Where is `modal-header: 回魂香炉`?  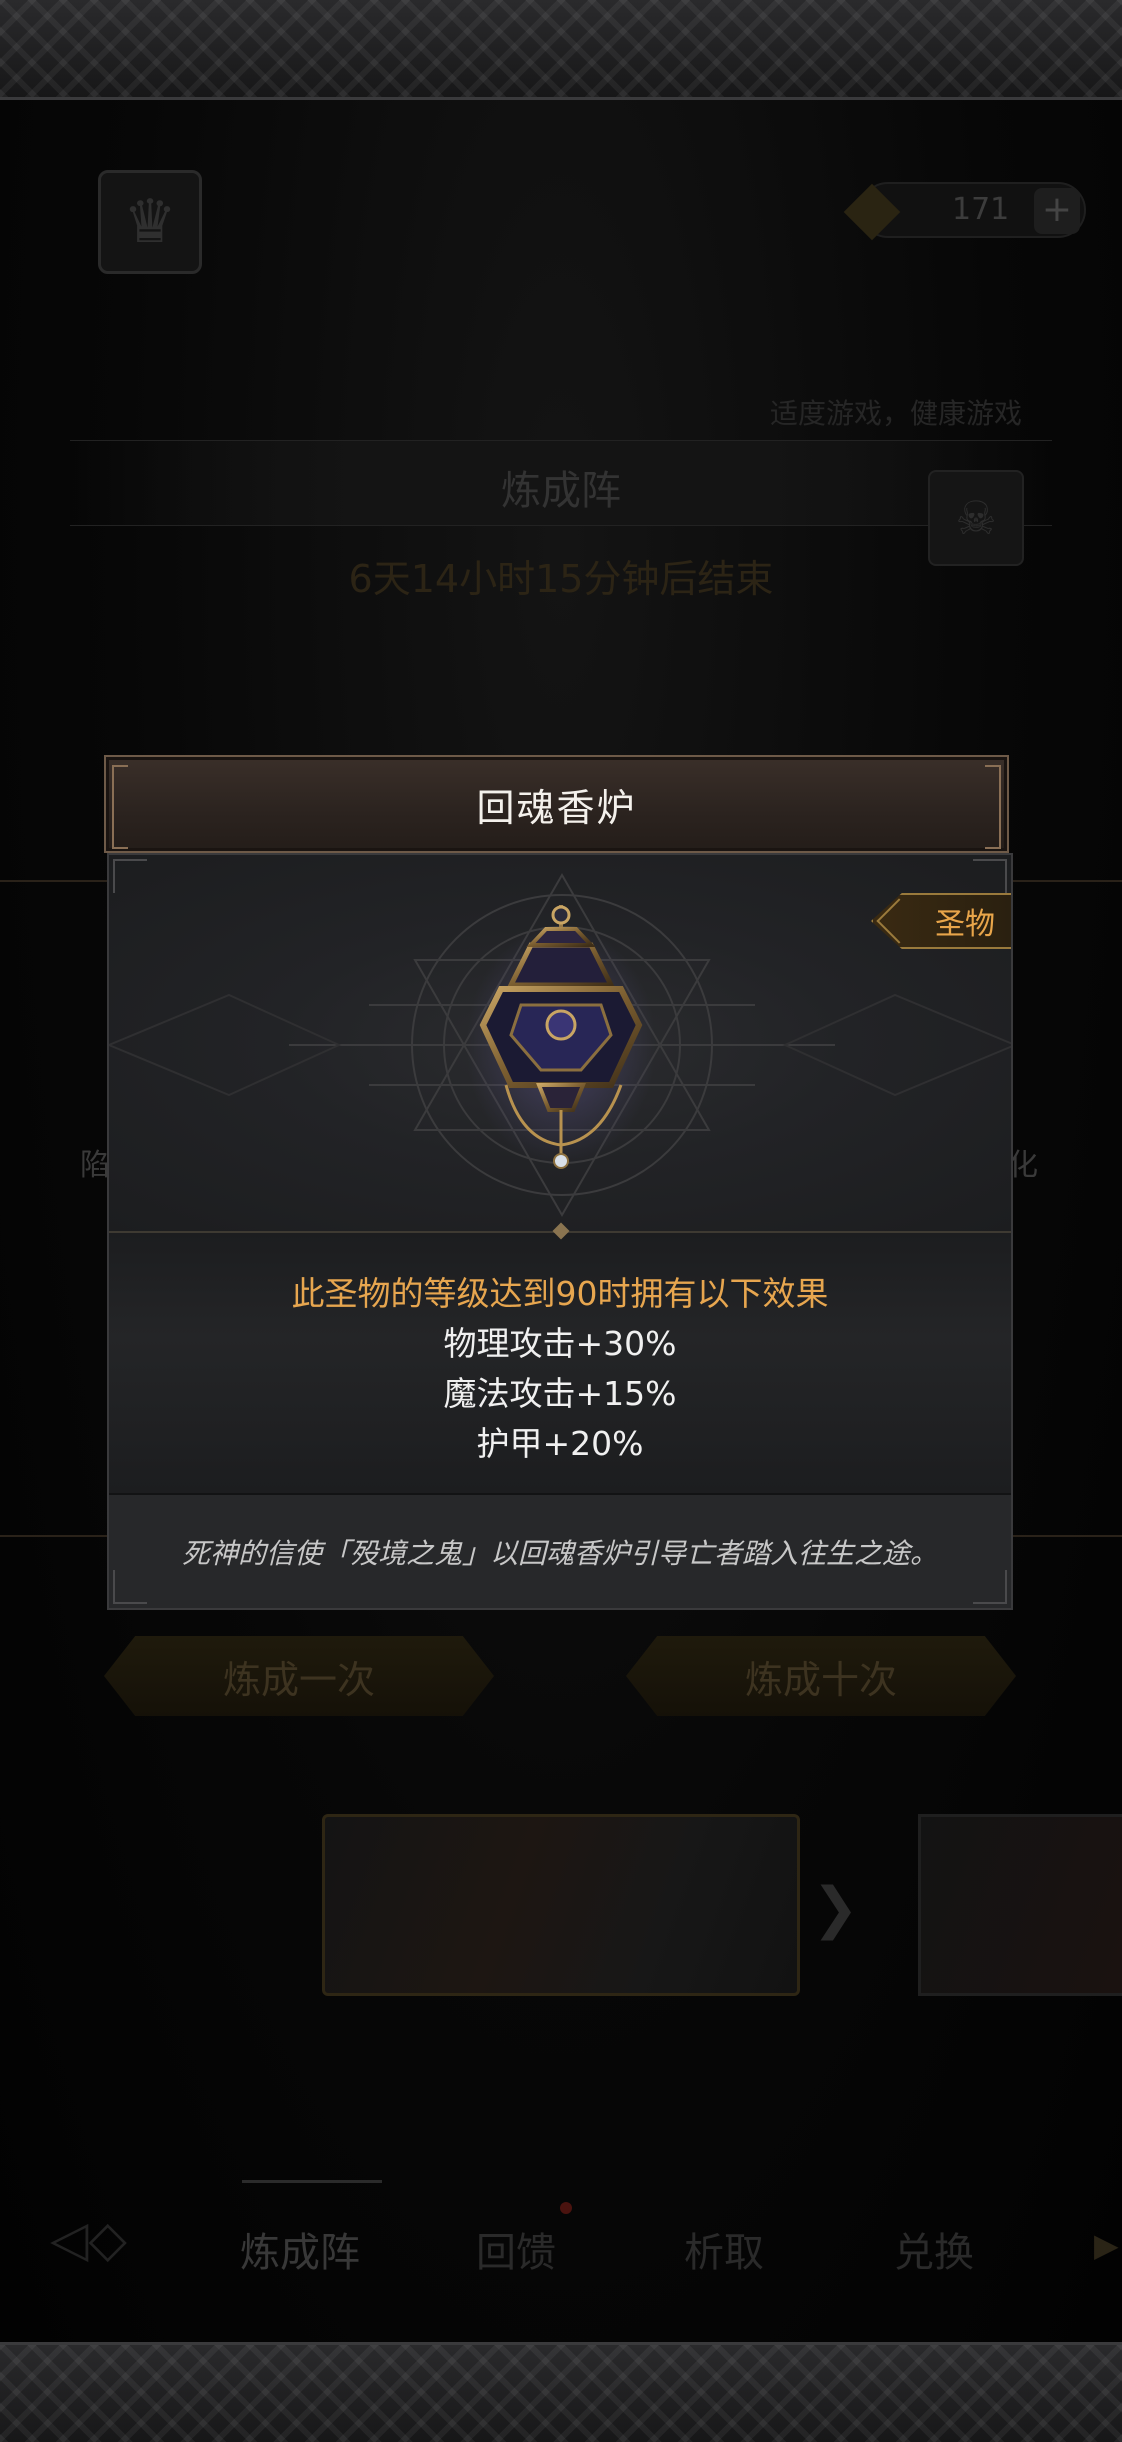
modal-header: 回魂香炉 is located at coordinates (556, 804).